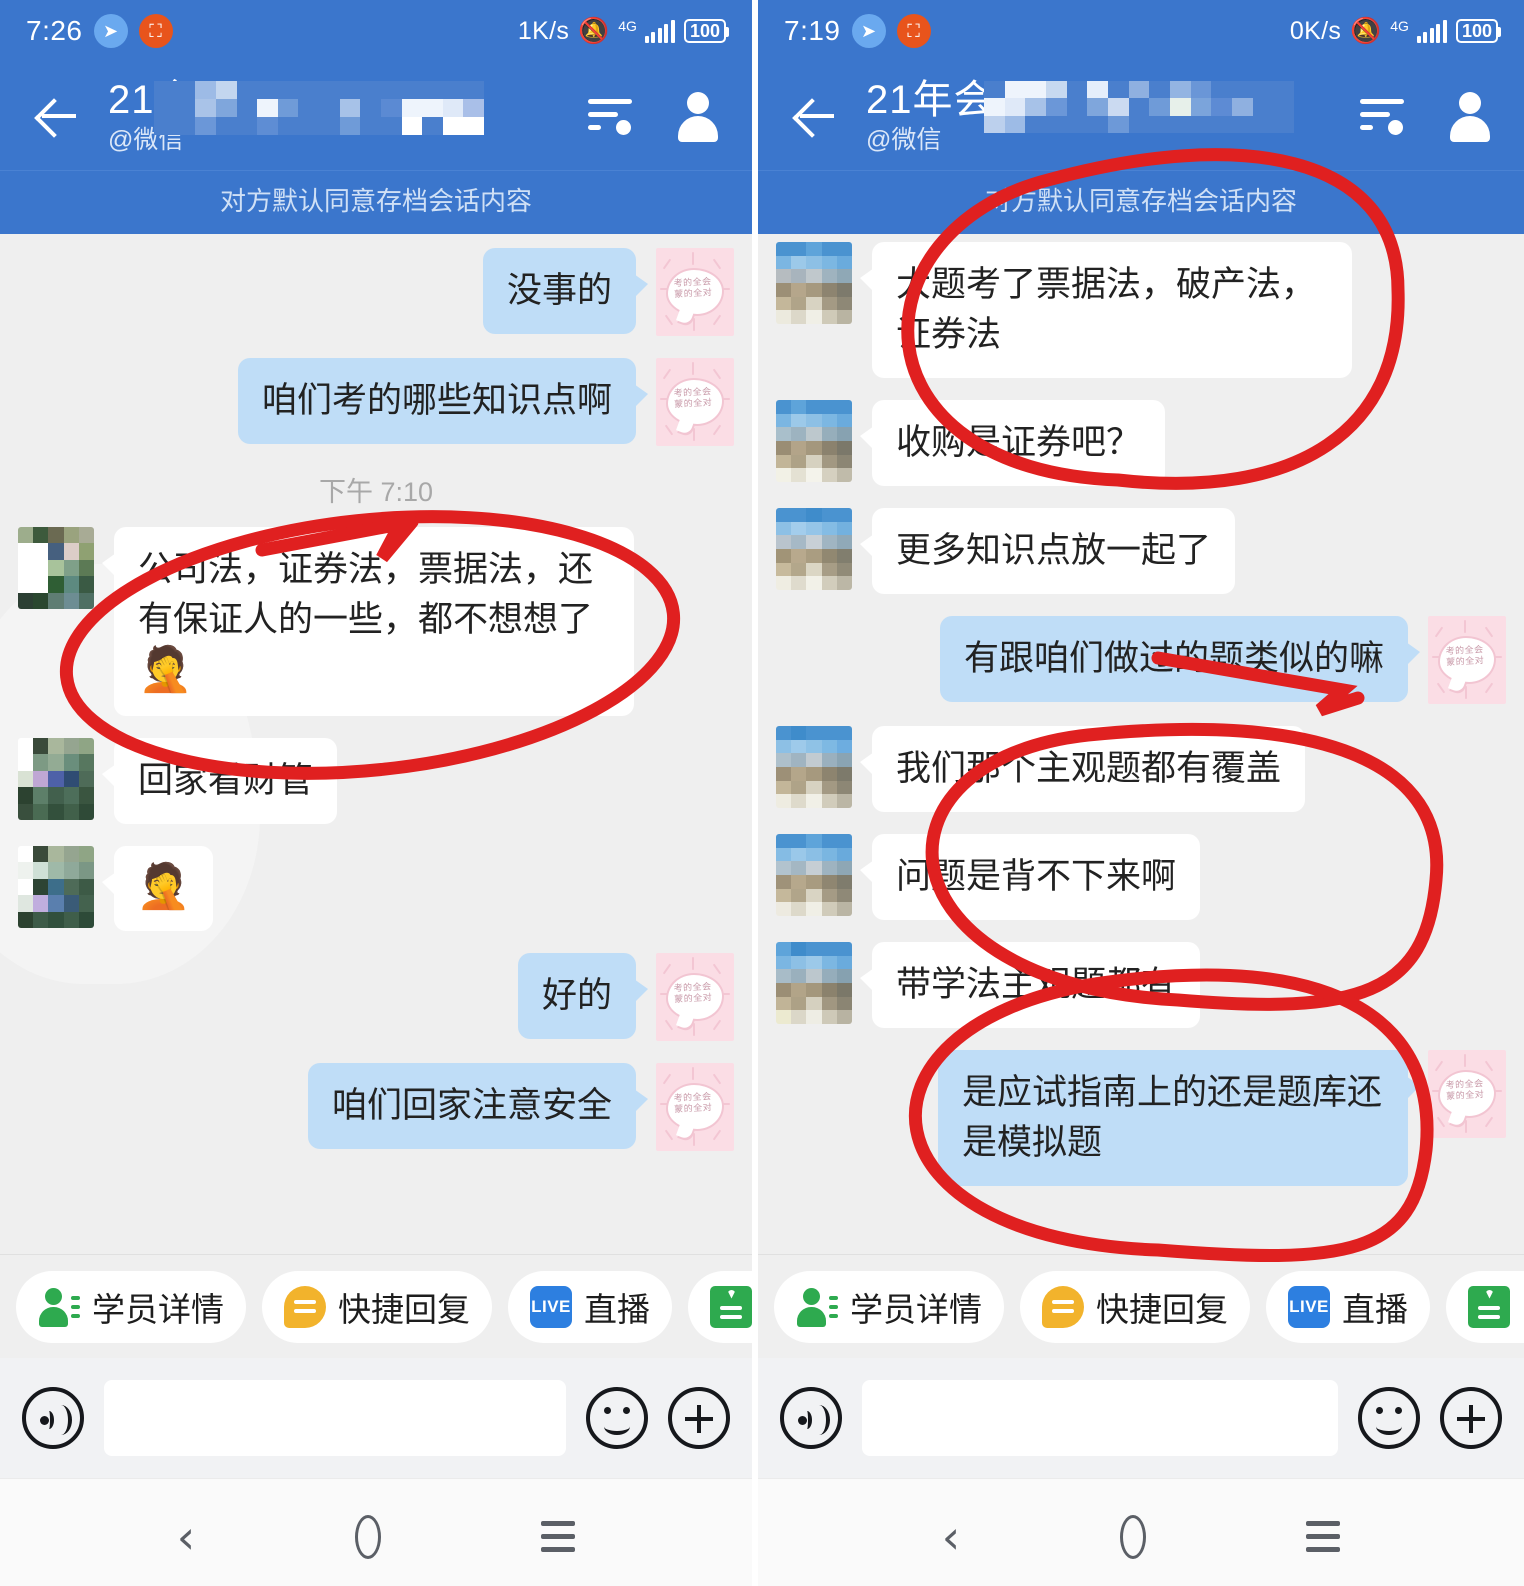 The height and width of the screenshot is (1586, 1524). Describe the element at coordinates (594, 30) in the screenshot. I see `mute-bell-icon: 🔕` at that location.